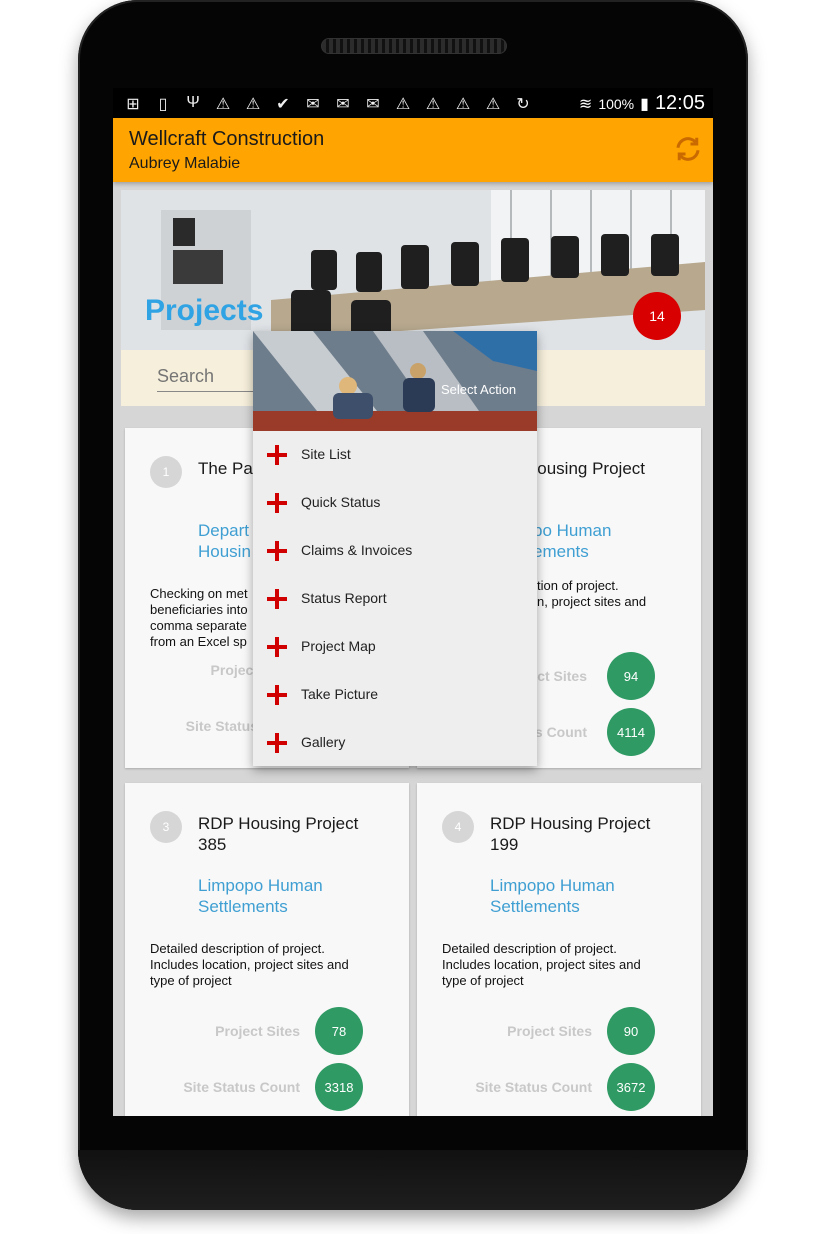  Describe the element at coordinates (395, 503) in the screenshot. I see `menu-item-quick-status: Quick Status` at that location.